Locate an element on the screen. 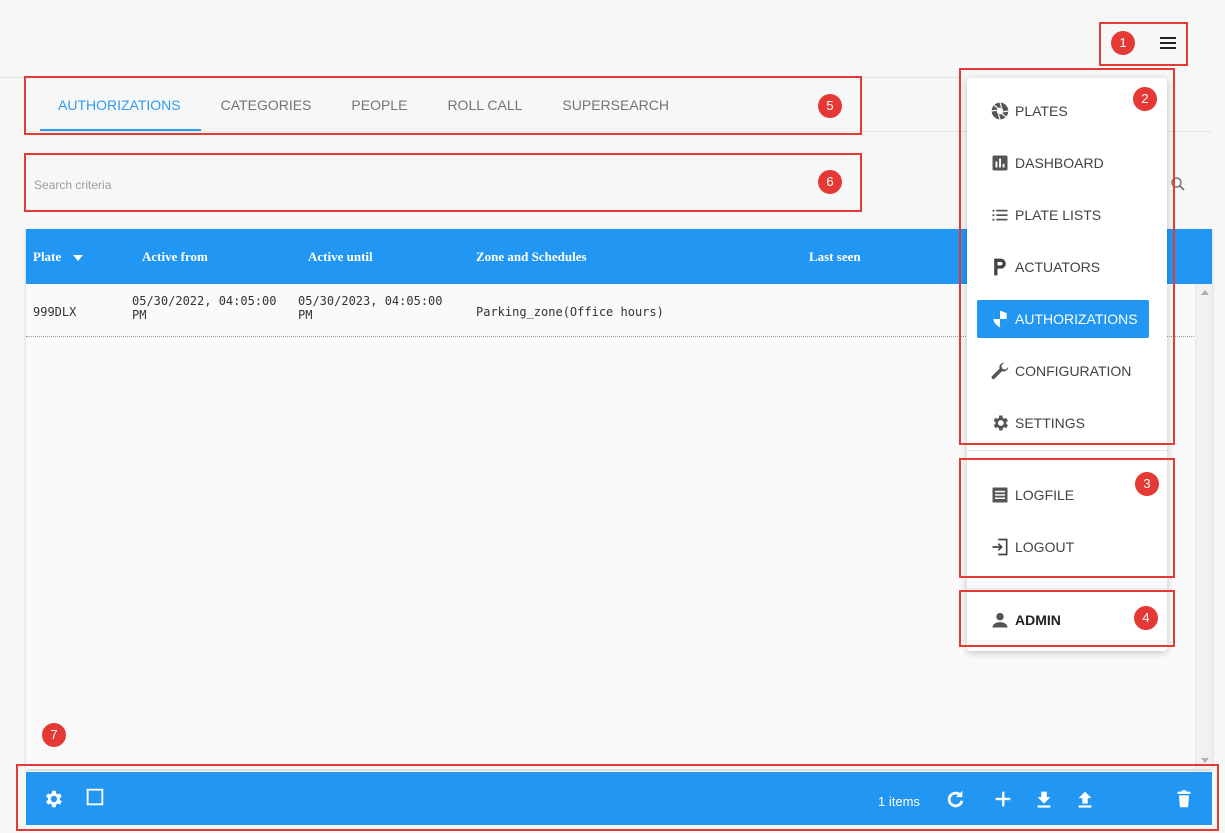 This screenshot has height=833, width=1225. tab-supersearch: SUPERSEARCH is located at coordinates (615, 113).